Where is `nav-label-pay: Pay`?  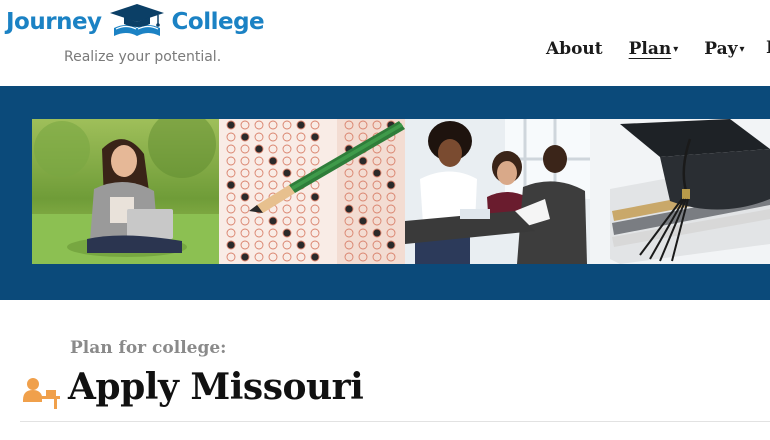 nav-label-pay: Pay is located at coordinates (721, 49).